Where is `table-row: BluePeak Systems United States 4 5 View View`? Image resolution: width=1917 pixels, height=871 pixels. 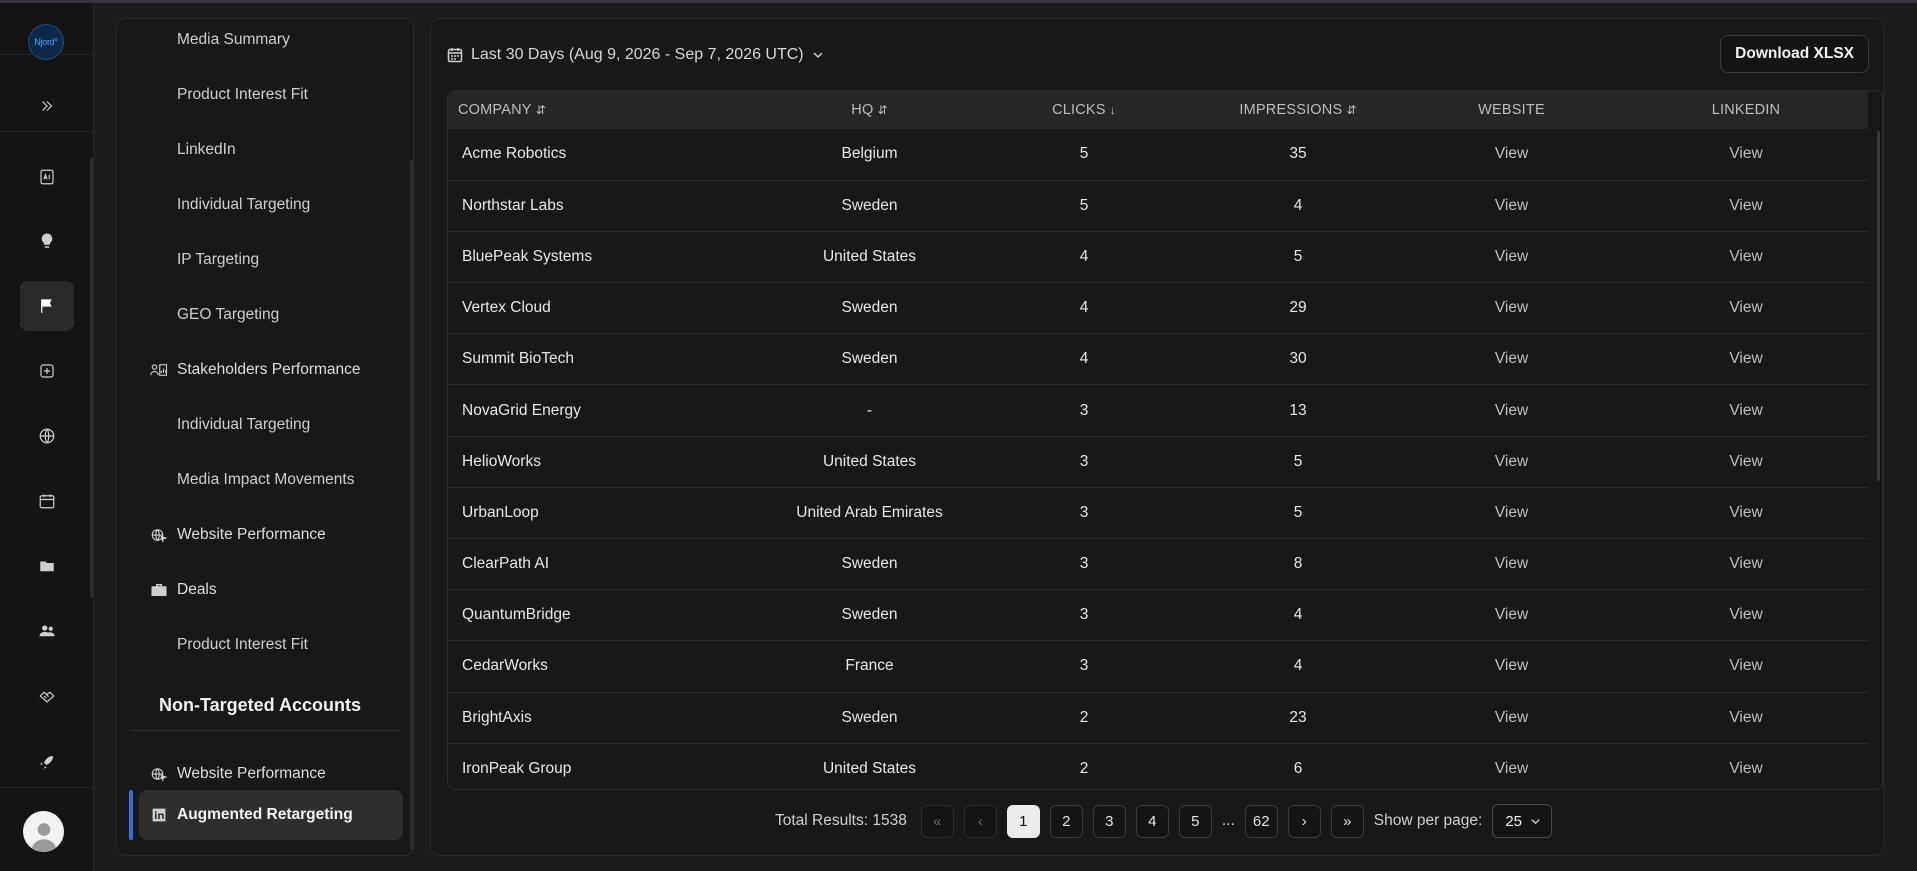 table-row: BluePeak Systems United States 4 5 View View is located at coordinates (1158, 257).